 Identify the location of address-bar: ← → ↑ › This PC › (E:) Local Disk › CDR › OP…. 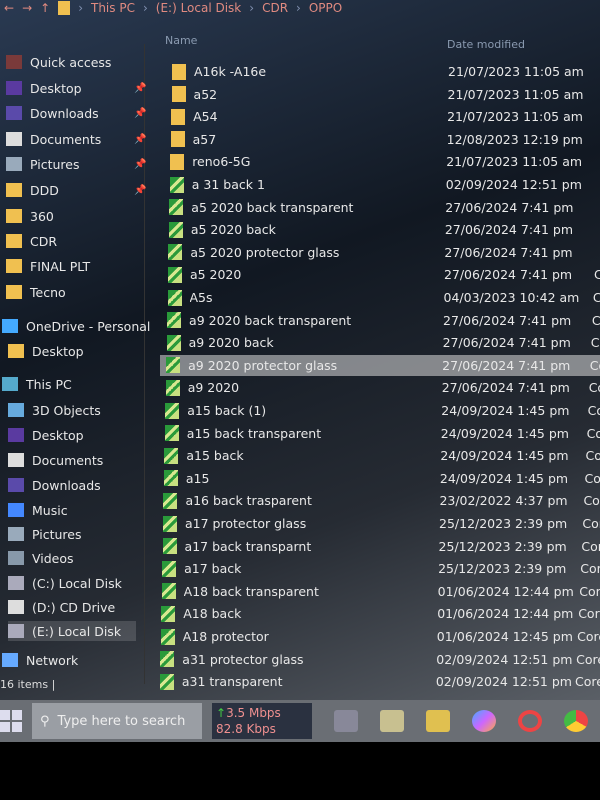
(300, 8).